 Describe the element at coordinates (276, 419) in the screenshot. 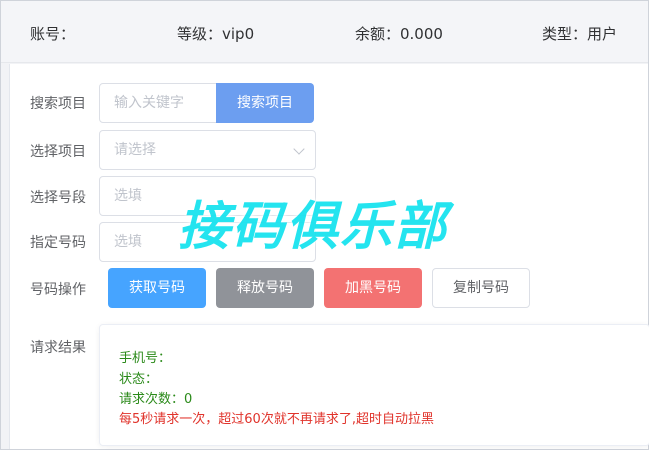

I see `result-notice: 每5秒请求一次，超过60次就不再请求了,超时自动拉黑` at that location.